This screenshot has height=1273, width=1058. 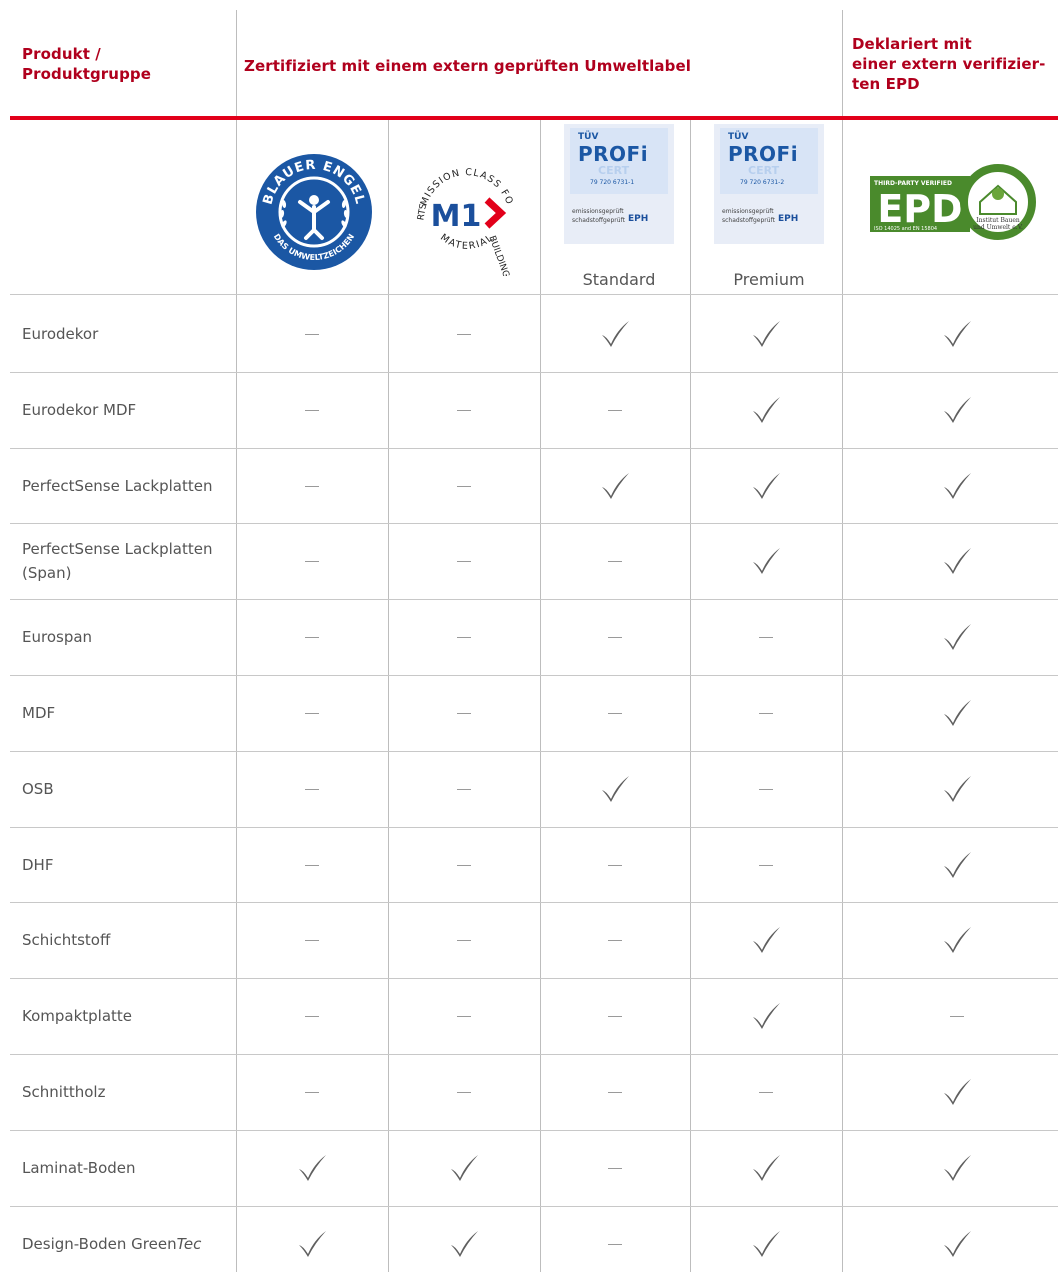 What do you see at coordinates (127, 713) in the screenshot?
I see `product-label: MDF` at bounding box center [127, 713].